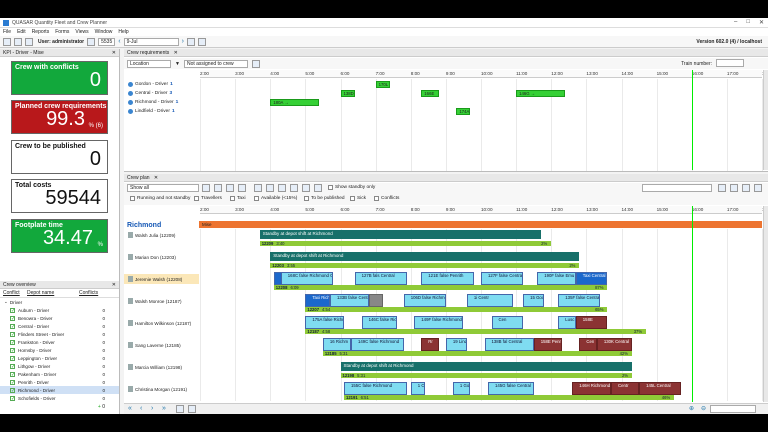 This screenshot has width=768, height=432. What do you see at coordinates (347, 93) in the screenshot?
I see `requirement-bar: 138D` at bounding box center [347, 93].